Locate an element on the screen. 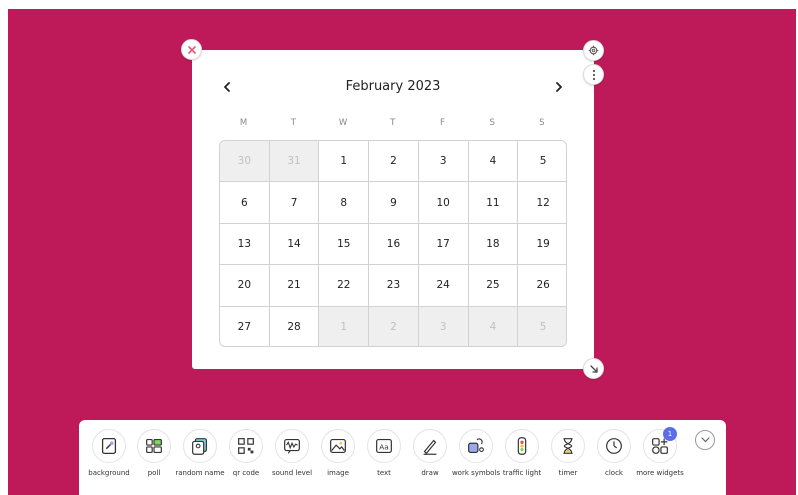 This screenshot has width=798, height=495. gear-icon is located at coordinates (593, 50).